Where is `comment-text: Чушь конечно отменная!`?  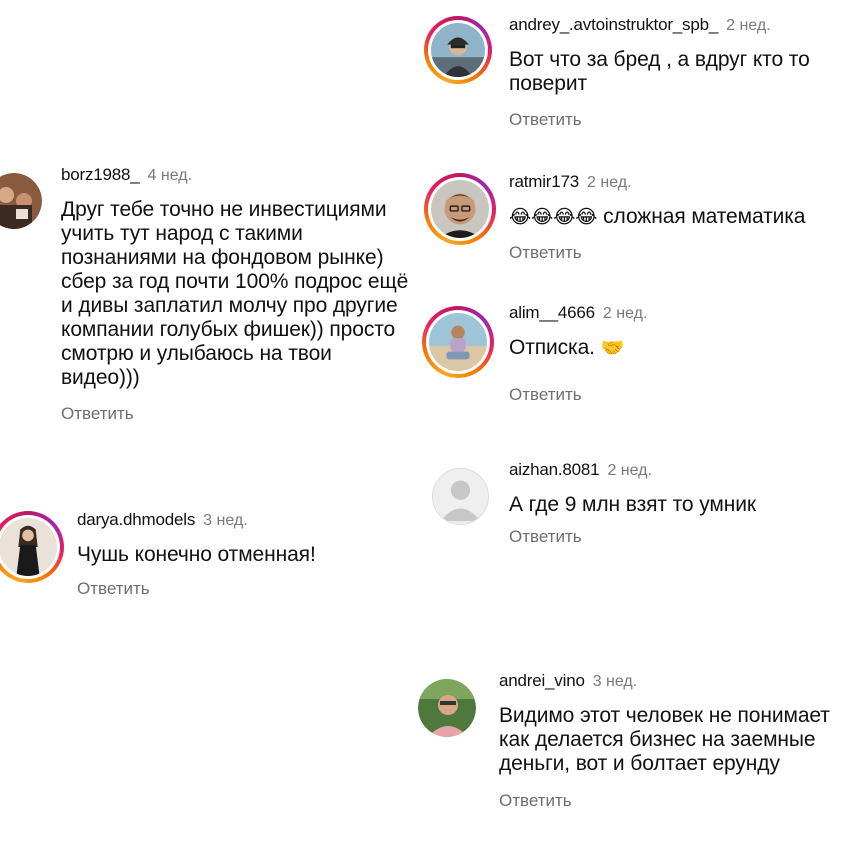
comment-text: Чушь конечно отменная! is located at coordinates (196, 554).